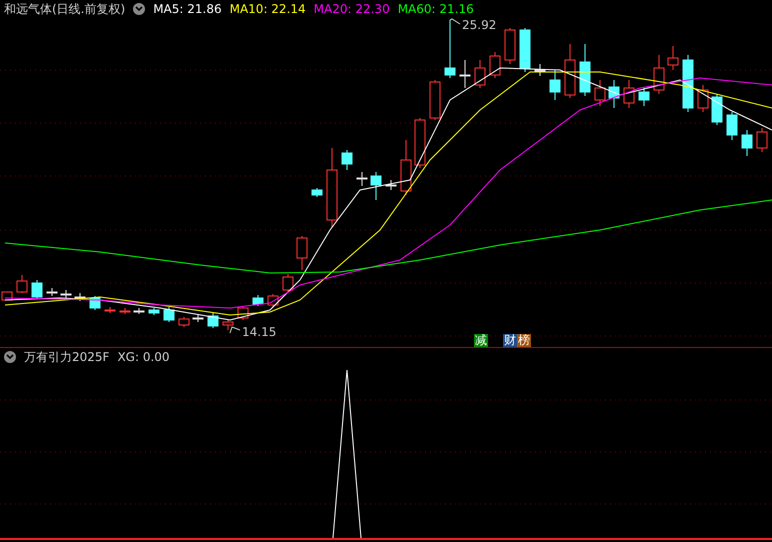 The image size is (772, 542). Describe the element at coordinates (510, 340) in the screenshot. I see `event-badge: 财` at that location.